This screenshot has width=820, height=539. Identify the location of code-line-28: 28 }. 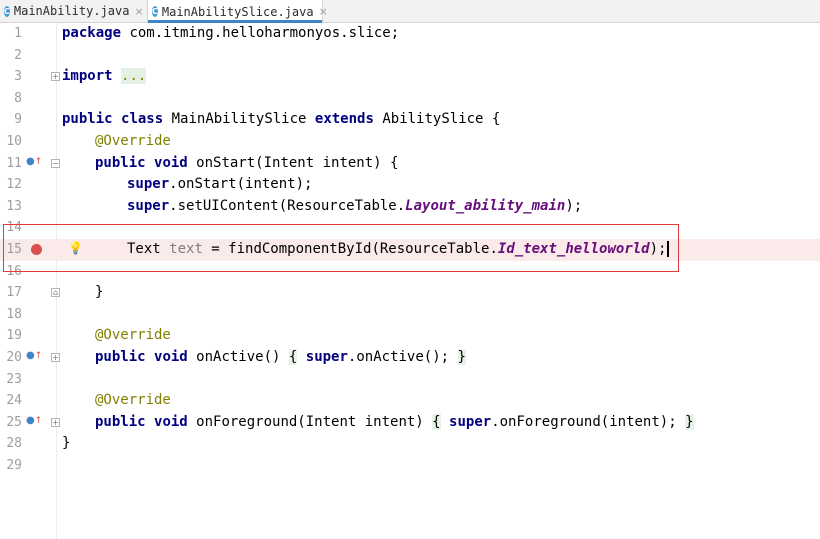
(410, 444).